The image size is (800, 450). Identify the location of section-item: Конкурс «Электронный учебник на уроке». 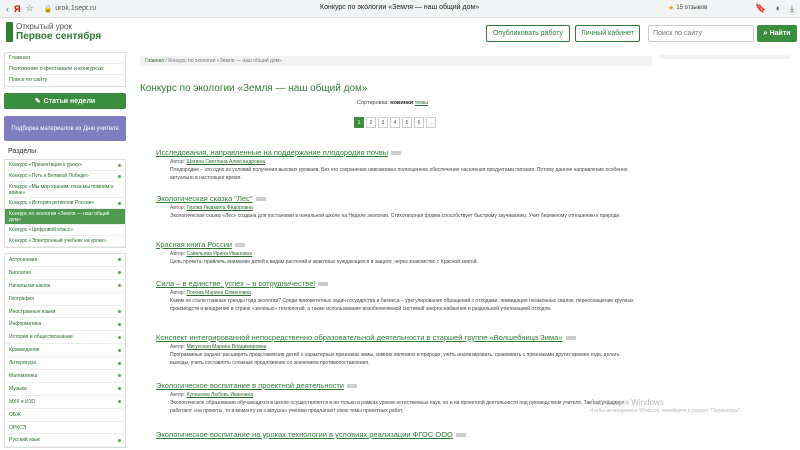
(65, 241).